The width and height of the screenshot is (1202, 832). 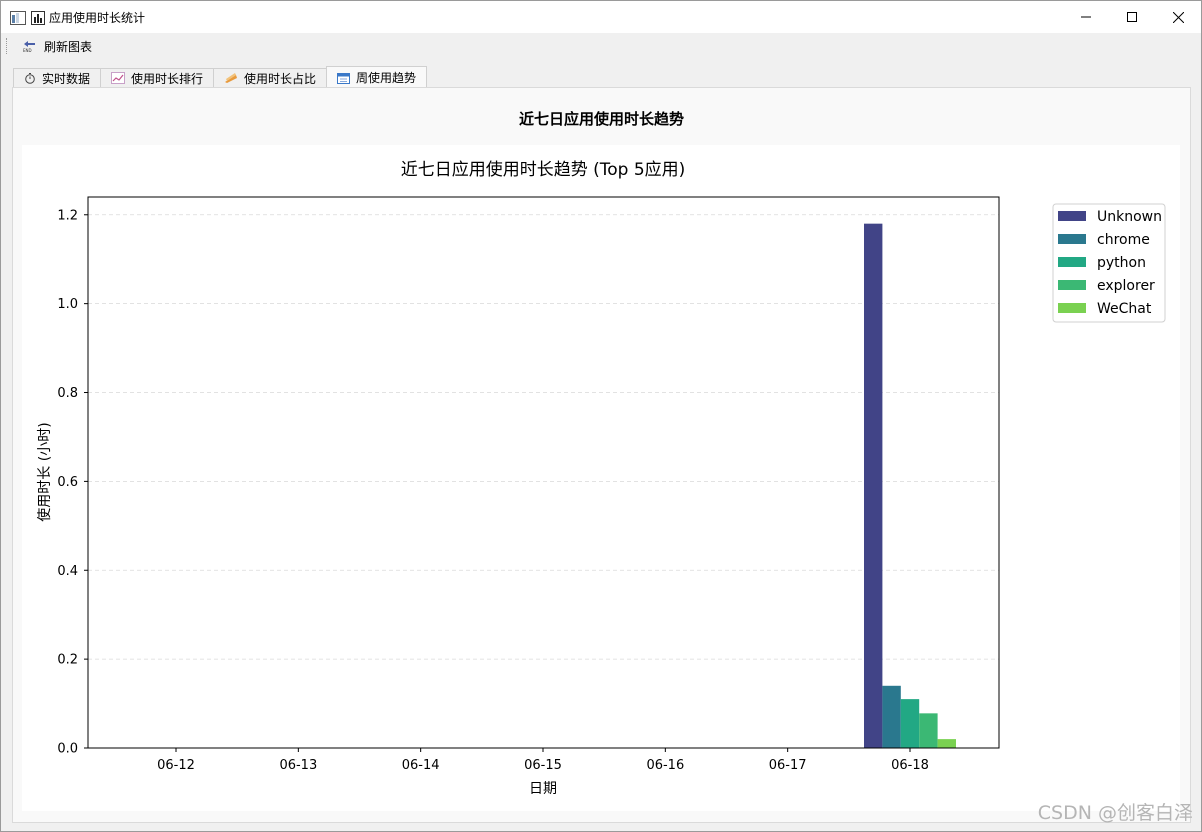 What do you see at coordinates (1126, 286) in the screenshot?
I see `legend-label: explorer` at bounding box center [1126, 286].